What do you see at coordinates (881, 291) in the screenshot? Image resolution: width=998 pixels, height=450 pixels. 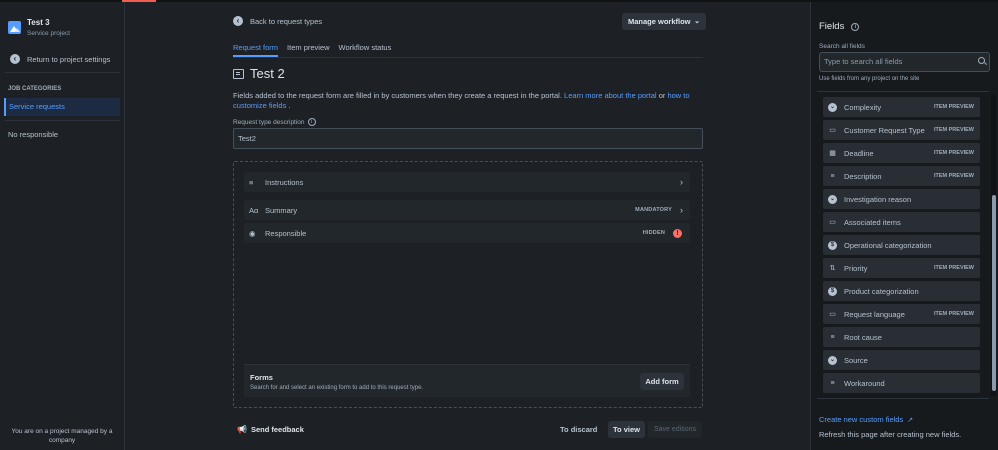 I see `field-item-label: Product categorization` at bounding box center [881, 291].